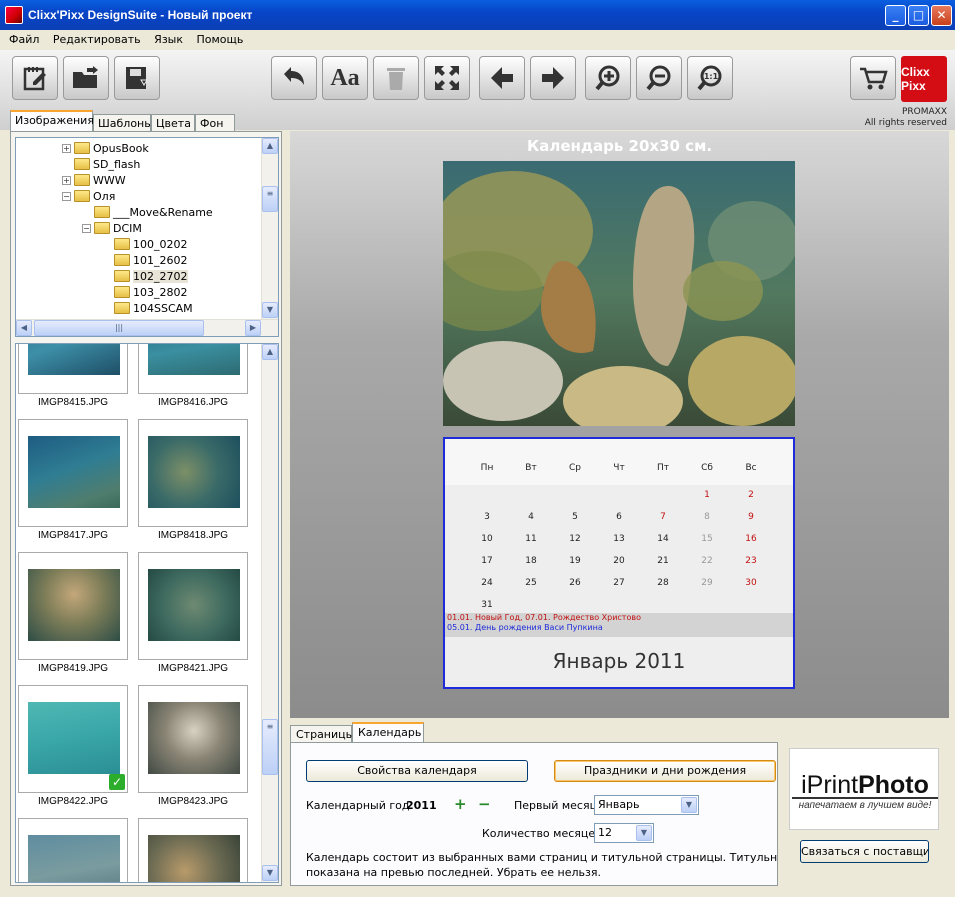 This screenshot has height=897, width=955. I want to click on calendar-weekdays-row: Пн Вт Ср Чт Пт Сб Вс, so click(619, 462).